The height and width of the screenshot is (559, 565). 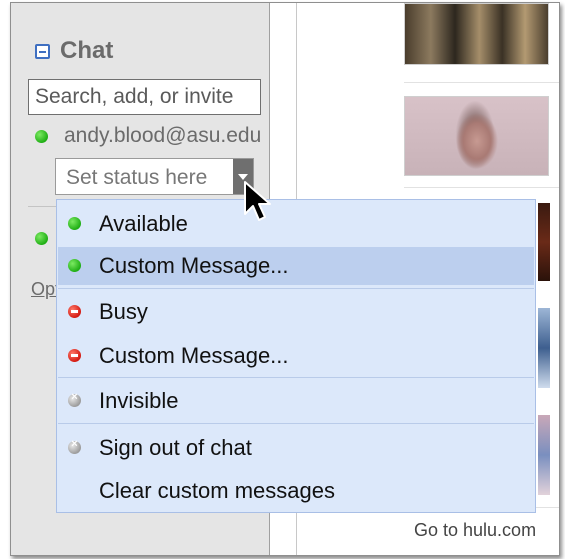 I want to click on chat-header: Chat, so click(x=74, y=51).